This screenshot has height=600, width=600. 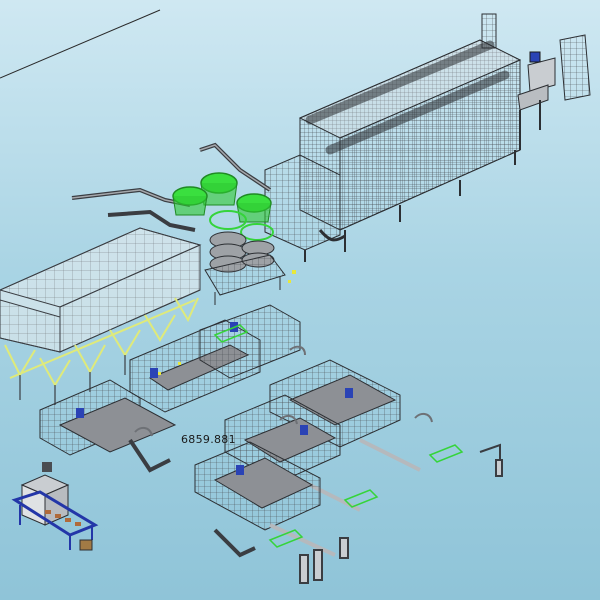 I want to click on feed-hopper-unit, so click(x=554, y=92).